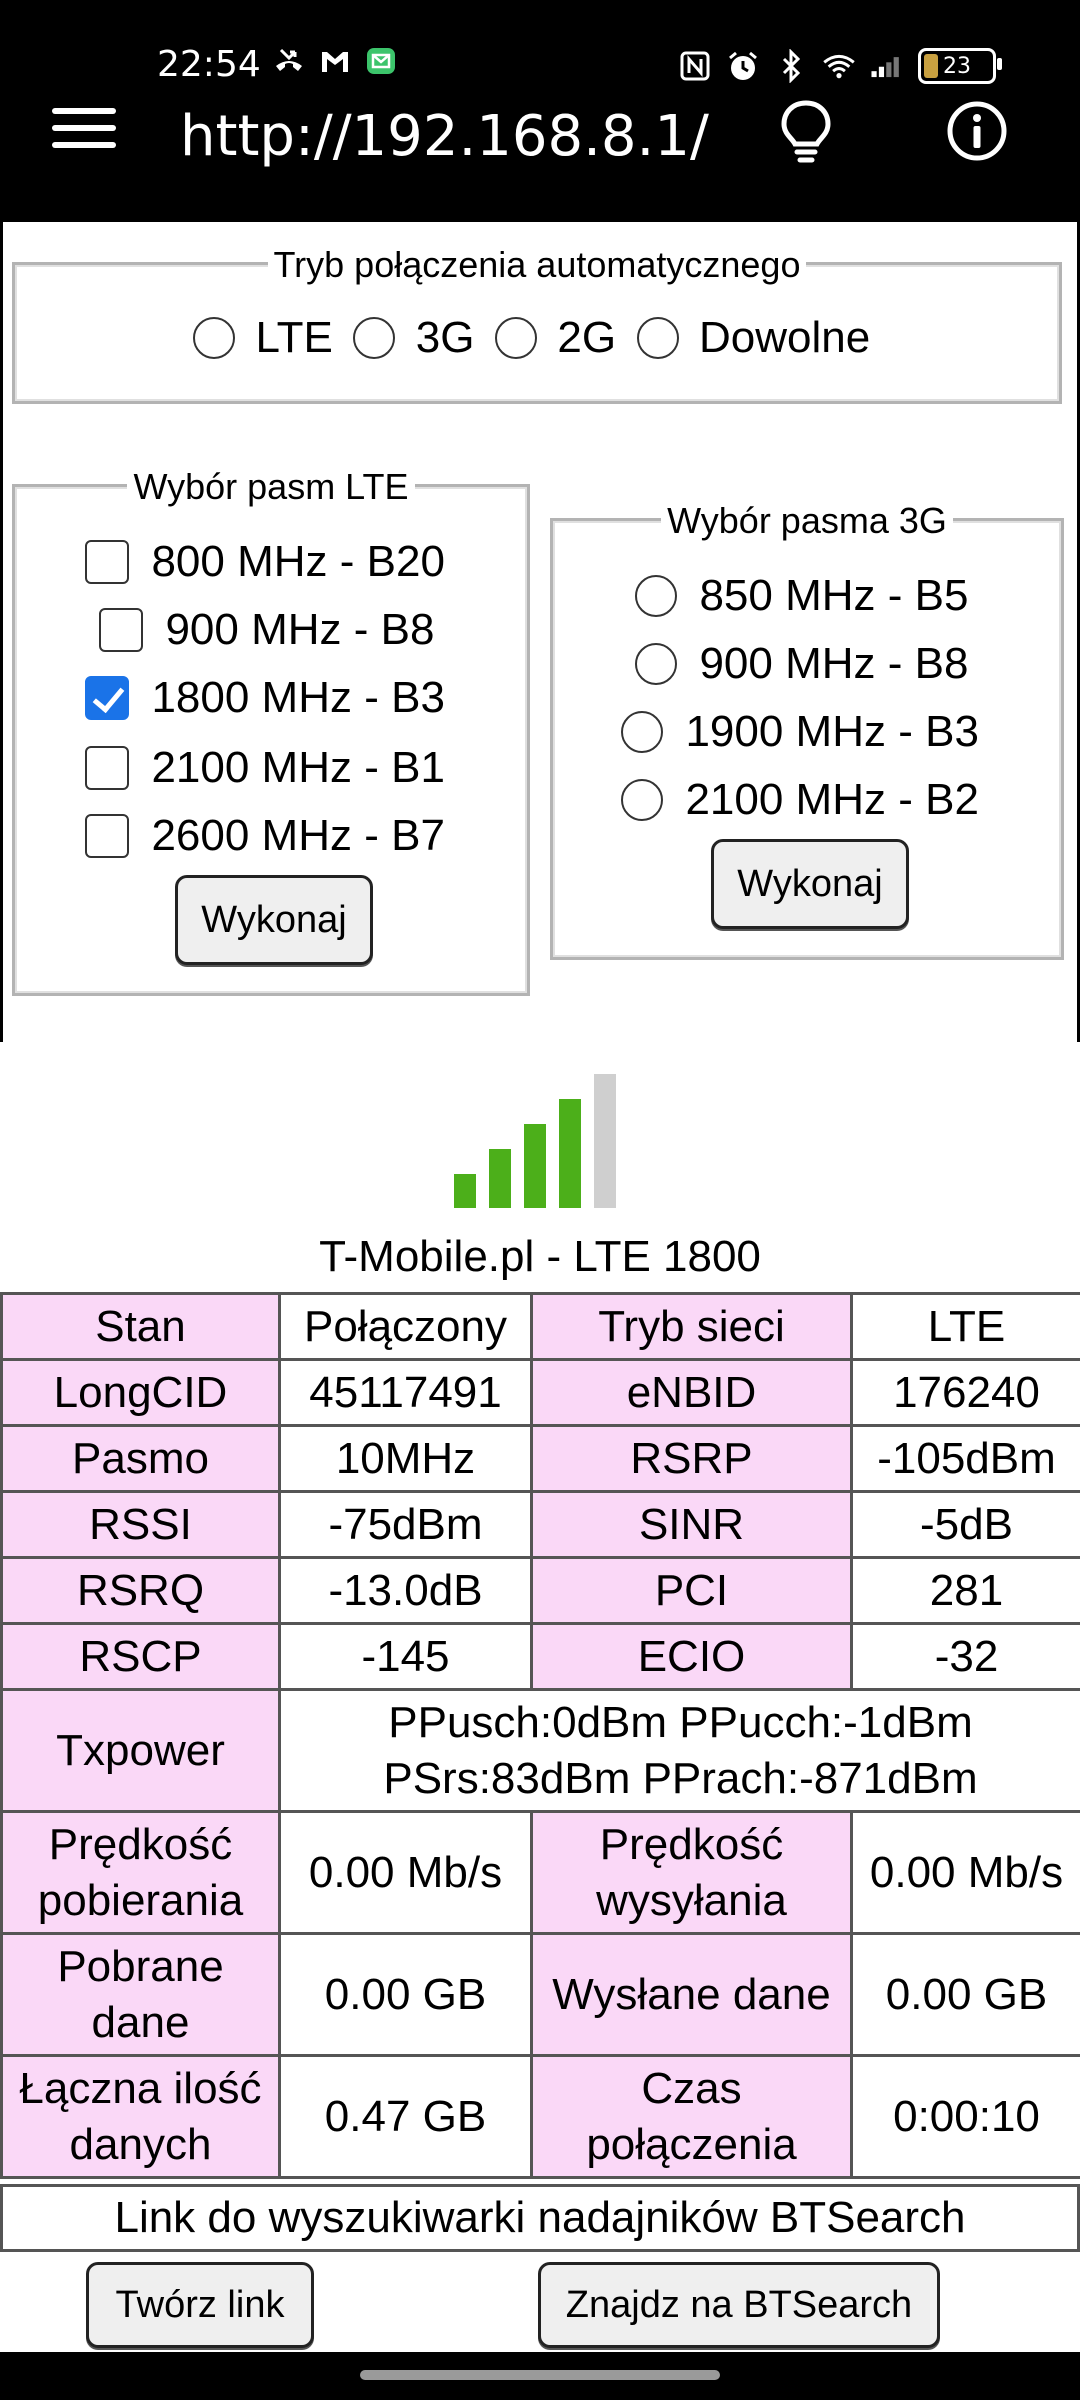  Describe the element at coordinates (785, 337) in the screenshot. I see `radio-any-label: Dowolne` at that location.